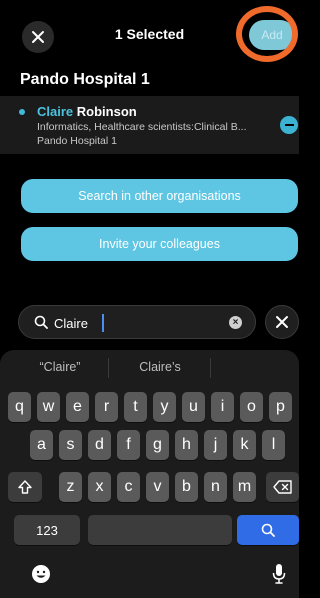 This screenshot has width=320, height=598. I want to click on key-m: m, so click(244, 487).